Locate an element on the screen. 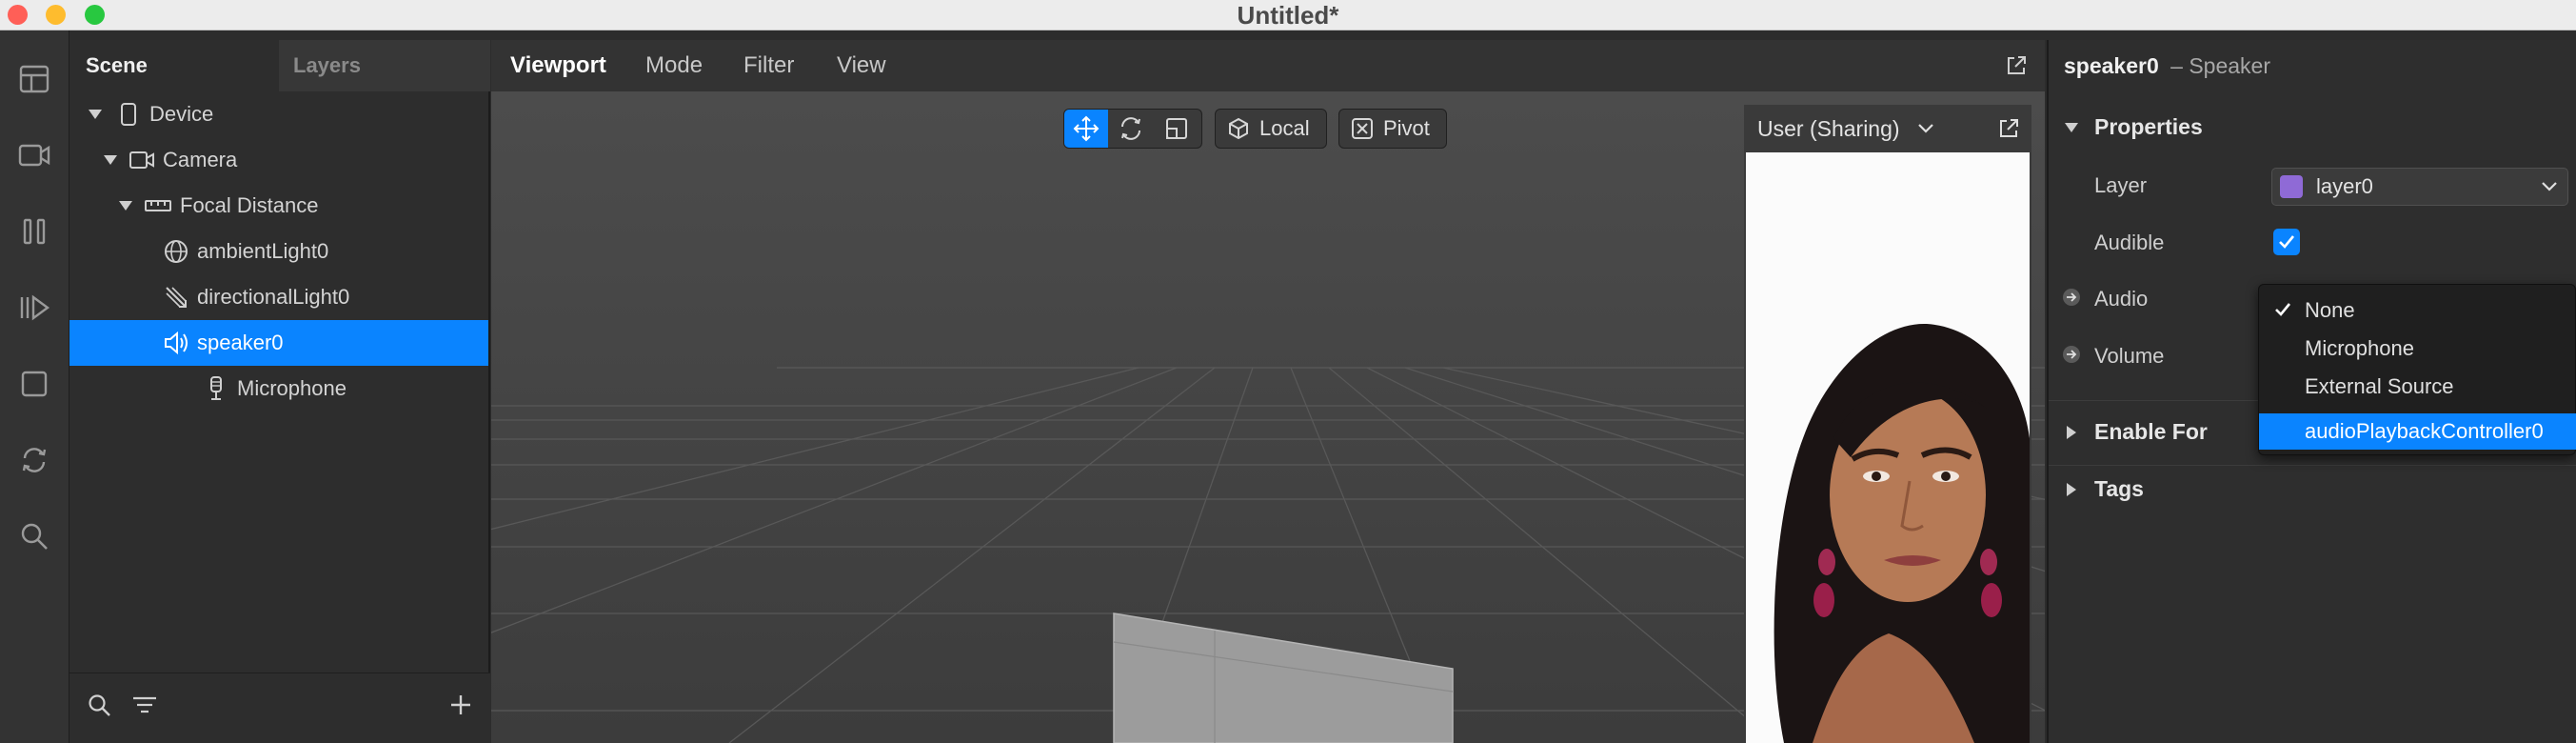  local-label: Local is located at coordinates (1284, 128).